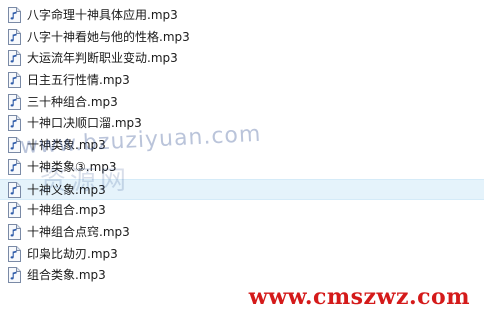  Describe the element at coordinates (66, 189) in the screenshot. I see `file-name: 十神义象.mp3` at that location.